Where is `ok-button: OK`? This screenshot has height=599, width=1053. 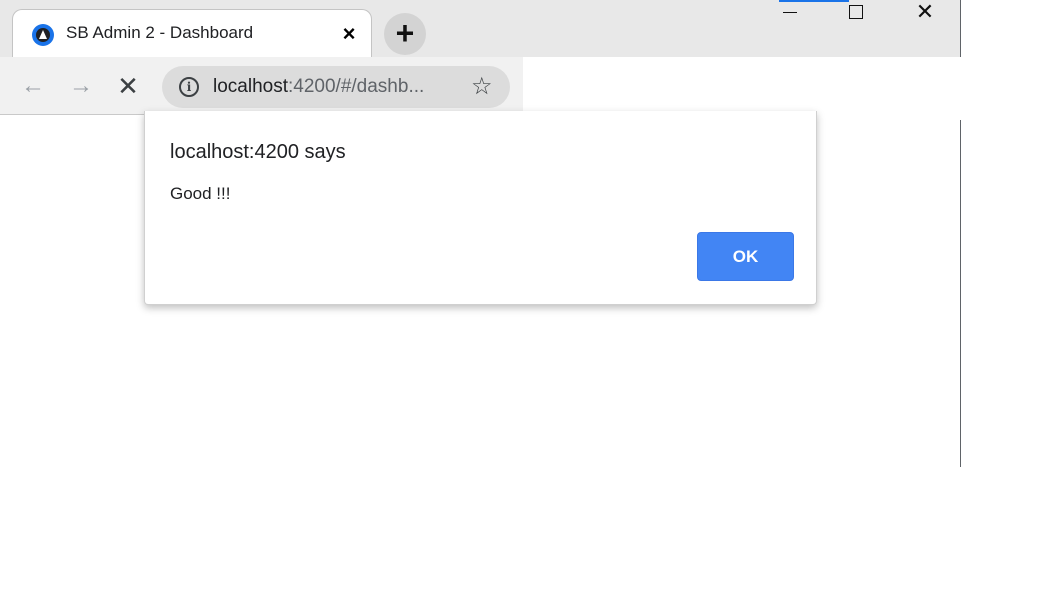 ok-button: OK is located at coordinates (745, 256).